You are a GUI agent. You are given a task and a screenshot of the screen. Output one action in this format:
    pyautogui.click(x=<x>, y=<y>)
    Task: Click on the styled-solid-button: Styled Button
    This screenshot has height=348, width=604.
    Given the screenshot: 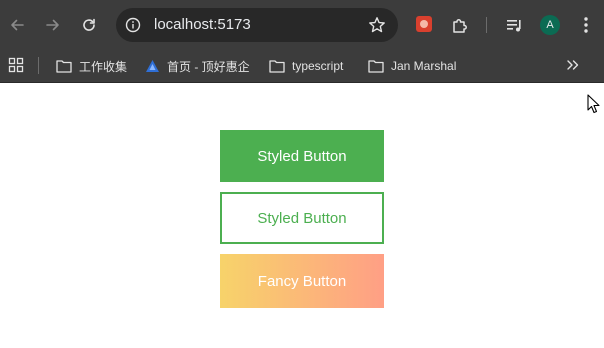 What is the action you would take?
    pyautogui.click(x=302, y=156)
    